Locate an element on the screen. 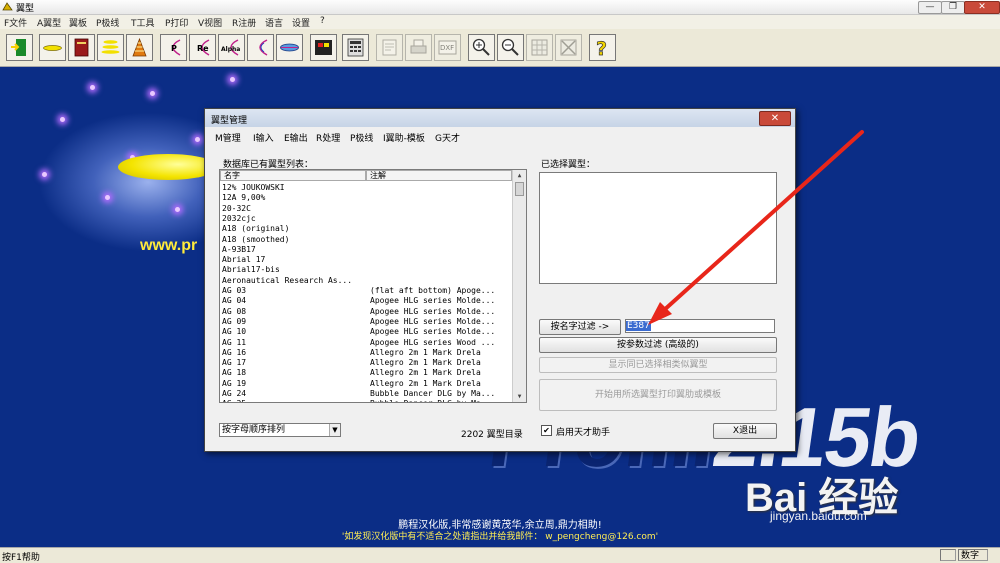  tower-icon is located at coordinates (139, 47).